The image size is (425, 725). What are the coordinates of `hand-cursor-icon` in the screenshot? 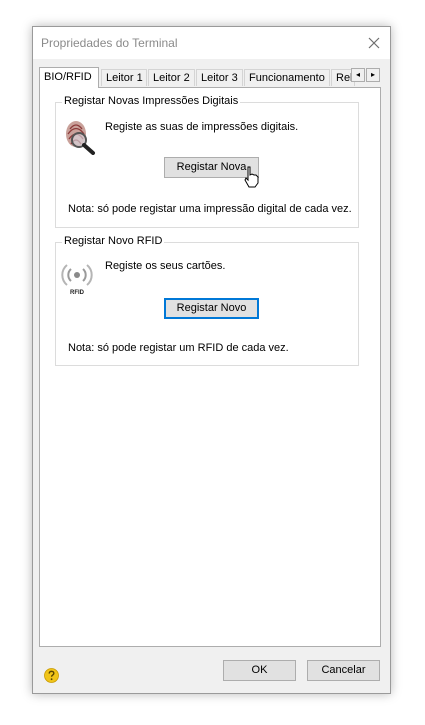 It's located at (251, 177).